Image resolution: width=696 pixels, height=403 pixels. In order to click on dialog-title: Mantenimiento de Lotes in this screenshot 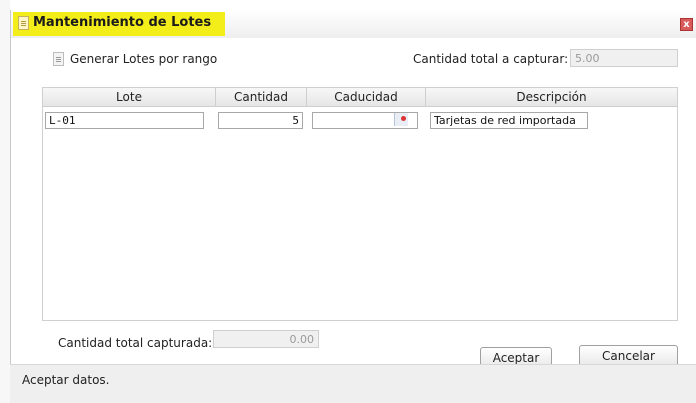, I will do `click(122, 22)`.